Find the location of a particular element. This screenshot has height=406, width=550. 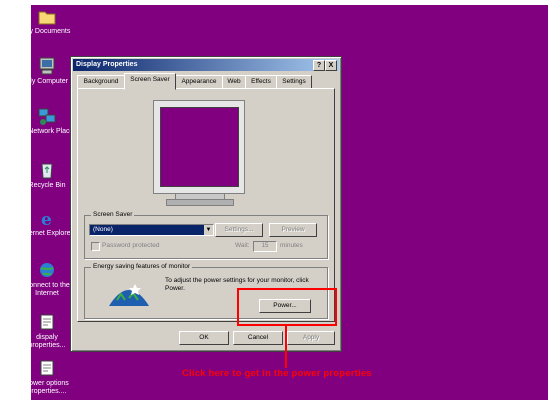

connect-icon is located at coordinates (47, 270).